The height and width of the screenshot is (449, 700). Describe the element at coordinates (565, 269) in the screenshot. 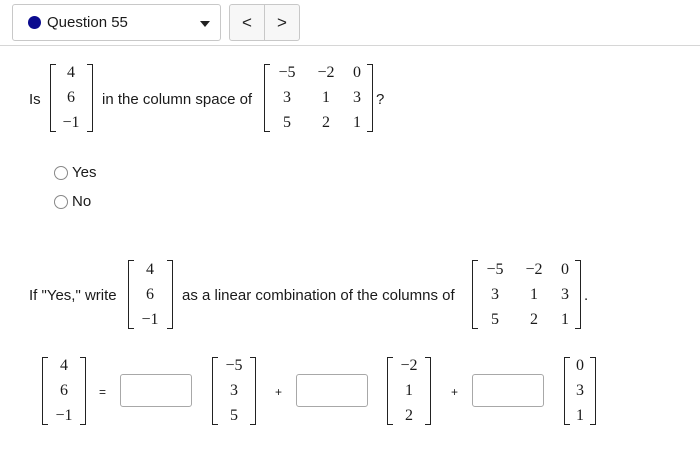

I see `q2-matrix-entry: 0` at that location.